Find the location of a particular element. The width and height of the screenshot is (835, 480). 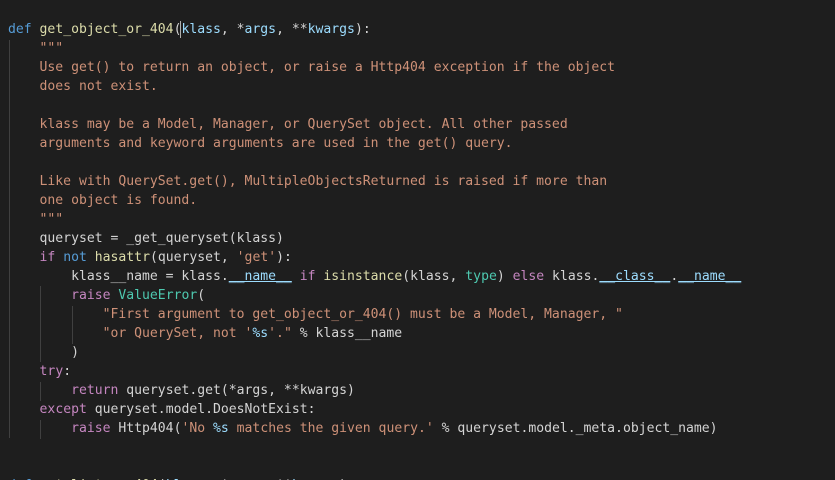

code-line: ) is located at coordinates (43, 352).